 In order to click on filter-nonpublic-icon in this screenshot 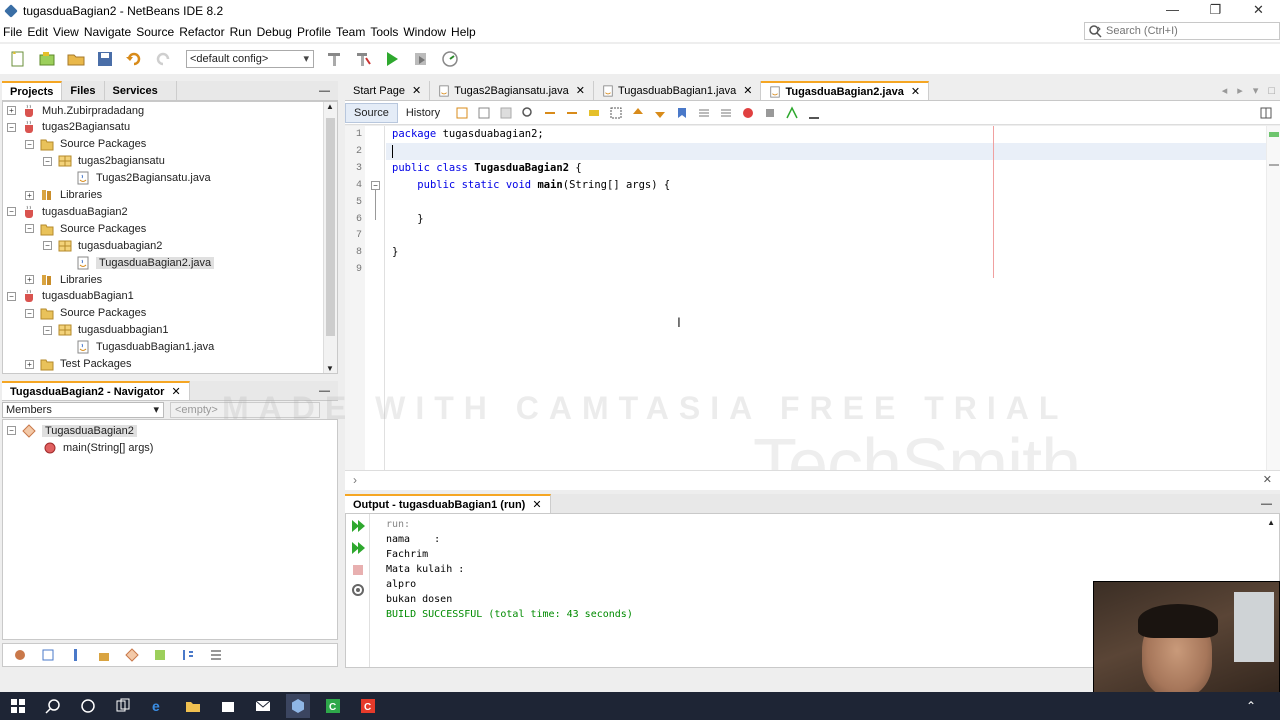, I will do `click(104, 655)`.